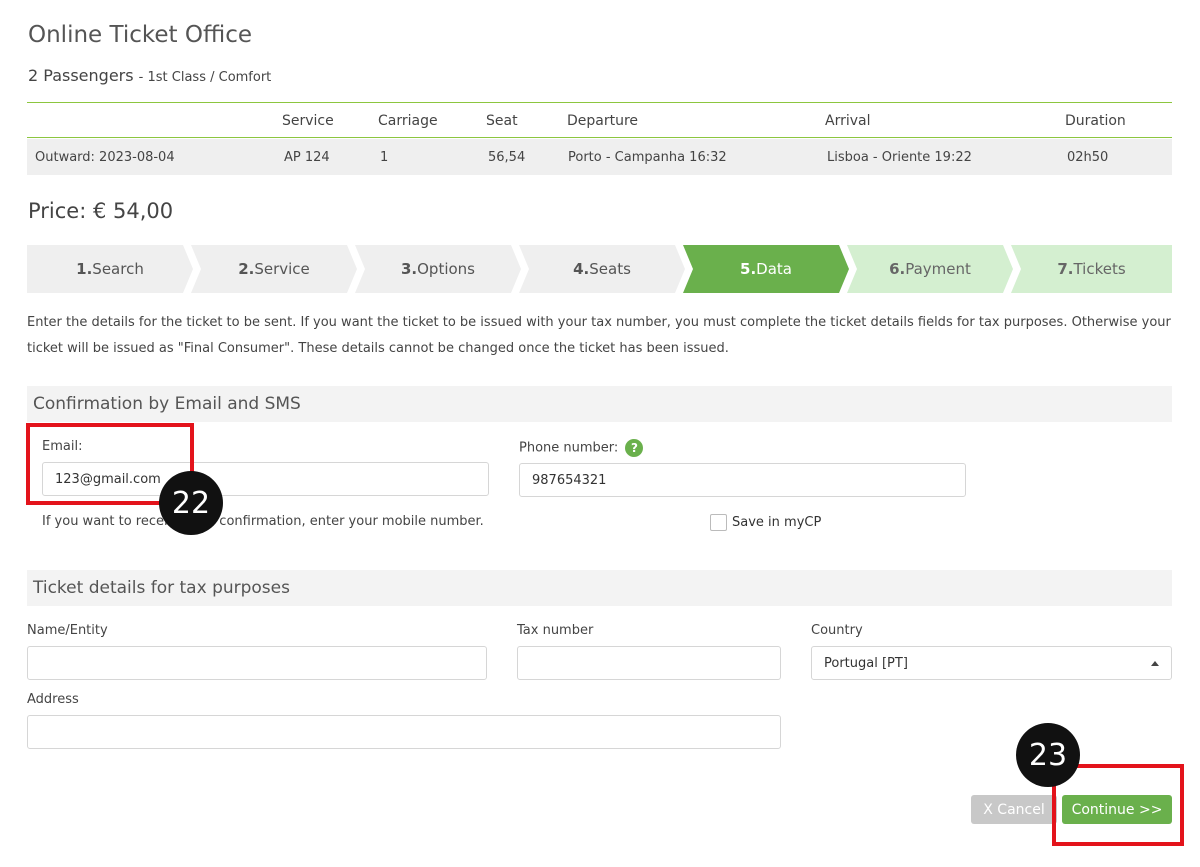 The image size is (1200, 867). What do you see at coordinates (53, 699) in the screenshot?
I see `address-label: Address` at bounding box center [53, 699].